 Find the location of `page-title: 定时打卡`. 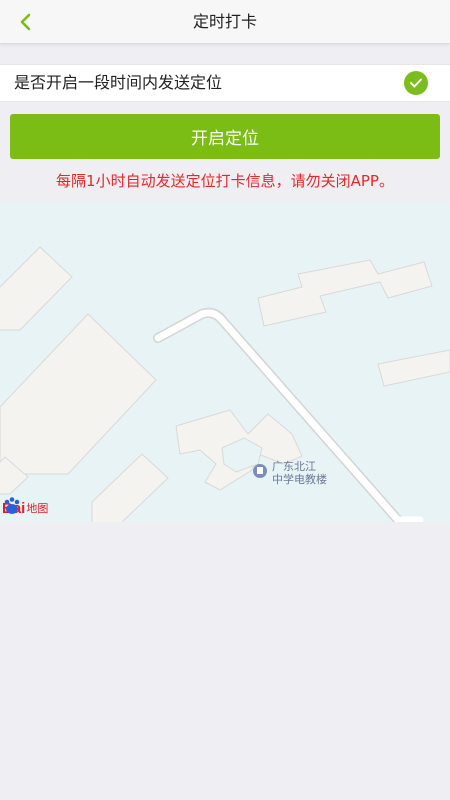

page-title: 定时打卡 is located at coordinates (224, 21).